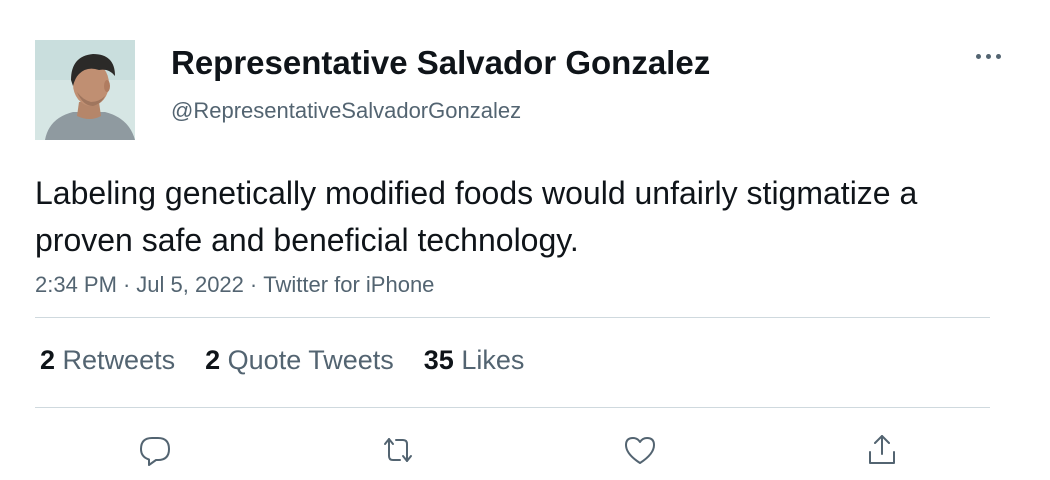 The height and width of the screenshot is (480, 1050). What do you see at coordinates (190, 284) in the screenshot?
I see `tweet-date: Jul 5, 2022` at bounding box center [190, 284].